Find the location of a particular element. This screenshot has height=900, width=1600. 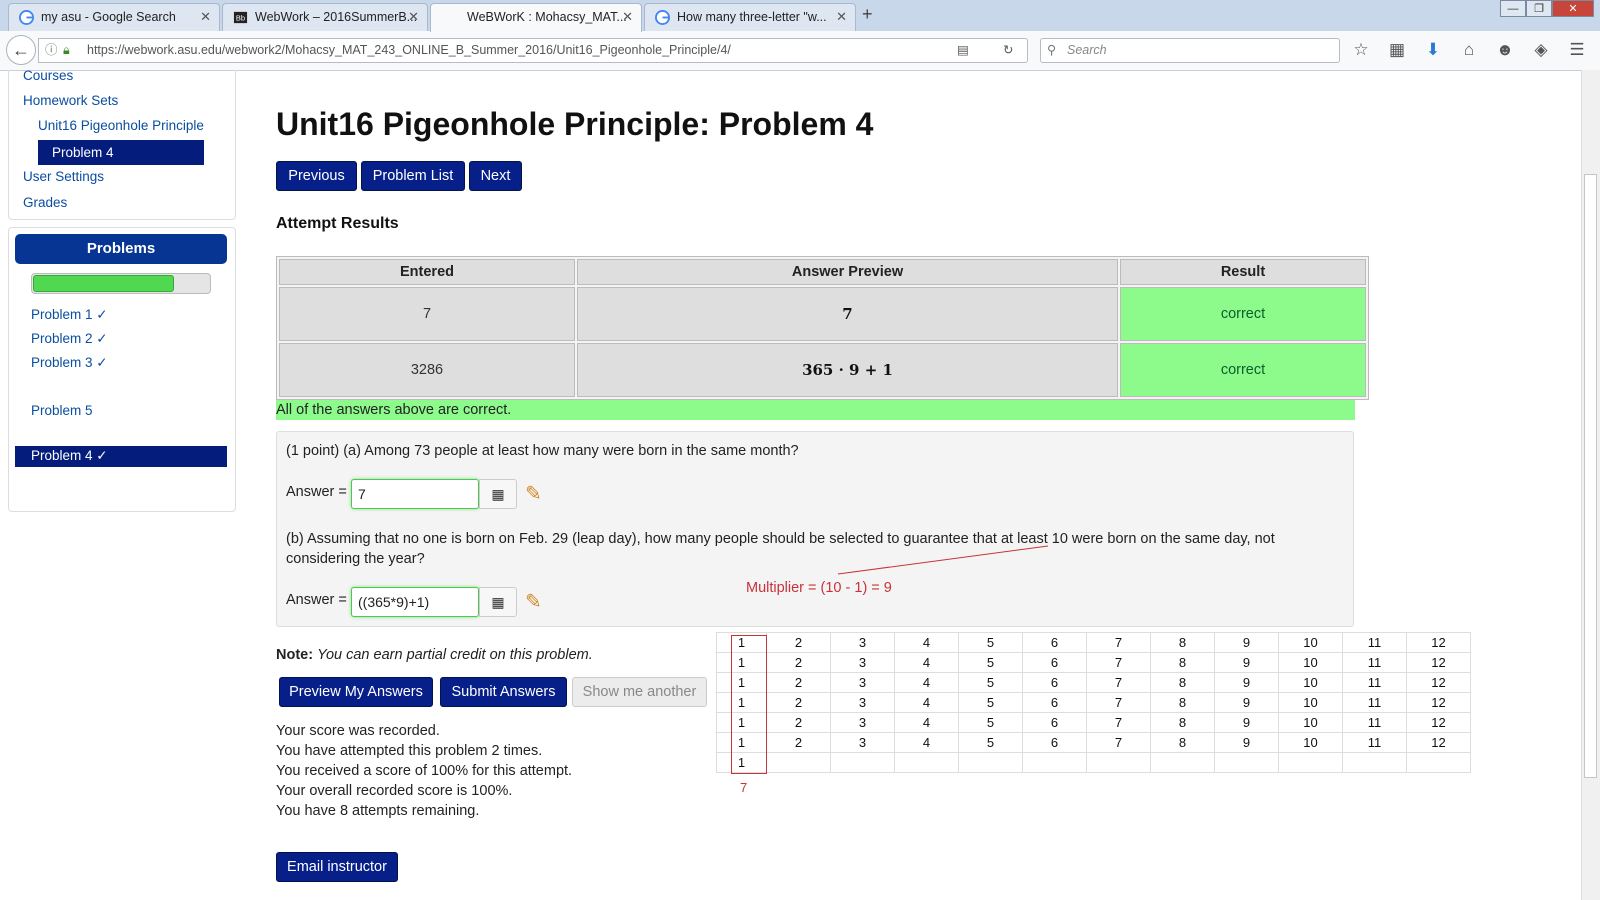

new-tab-icon: + is located at coordinates (867, 14).